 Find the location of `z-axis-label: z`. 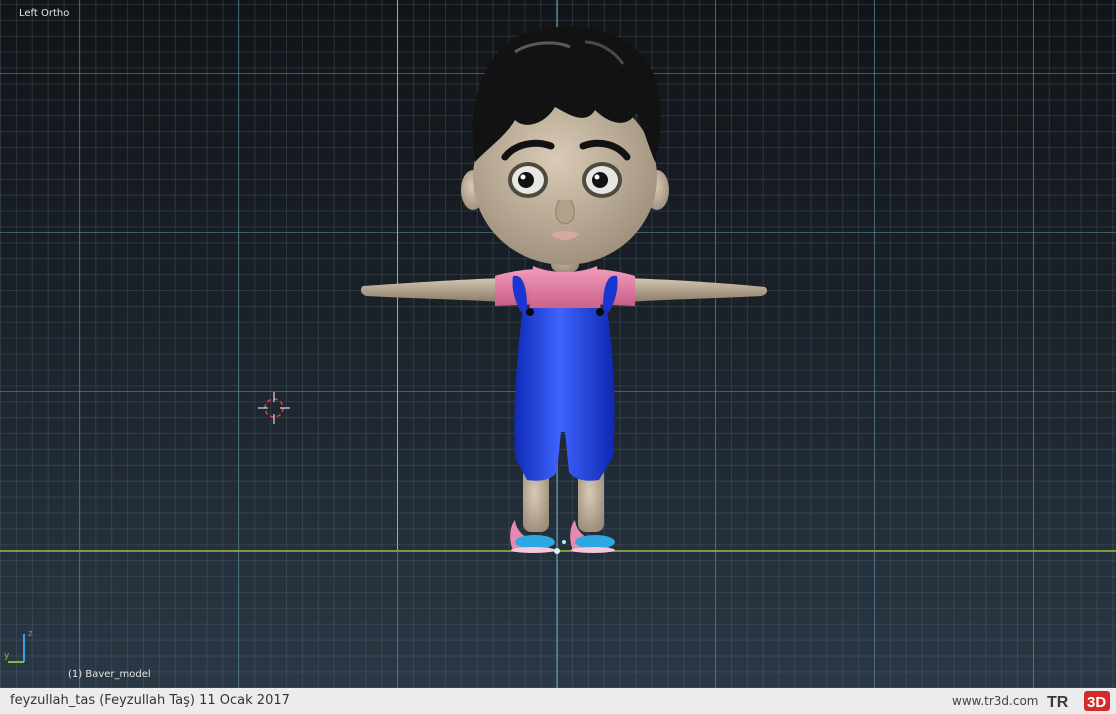

z-axis-label: z is located at coordinates (30, 634).